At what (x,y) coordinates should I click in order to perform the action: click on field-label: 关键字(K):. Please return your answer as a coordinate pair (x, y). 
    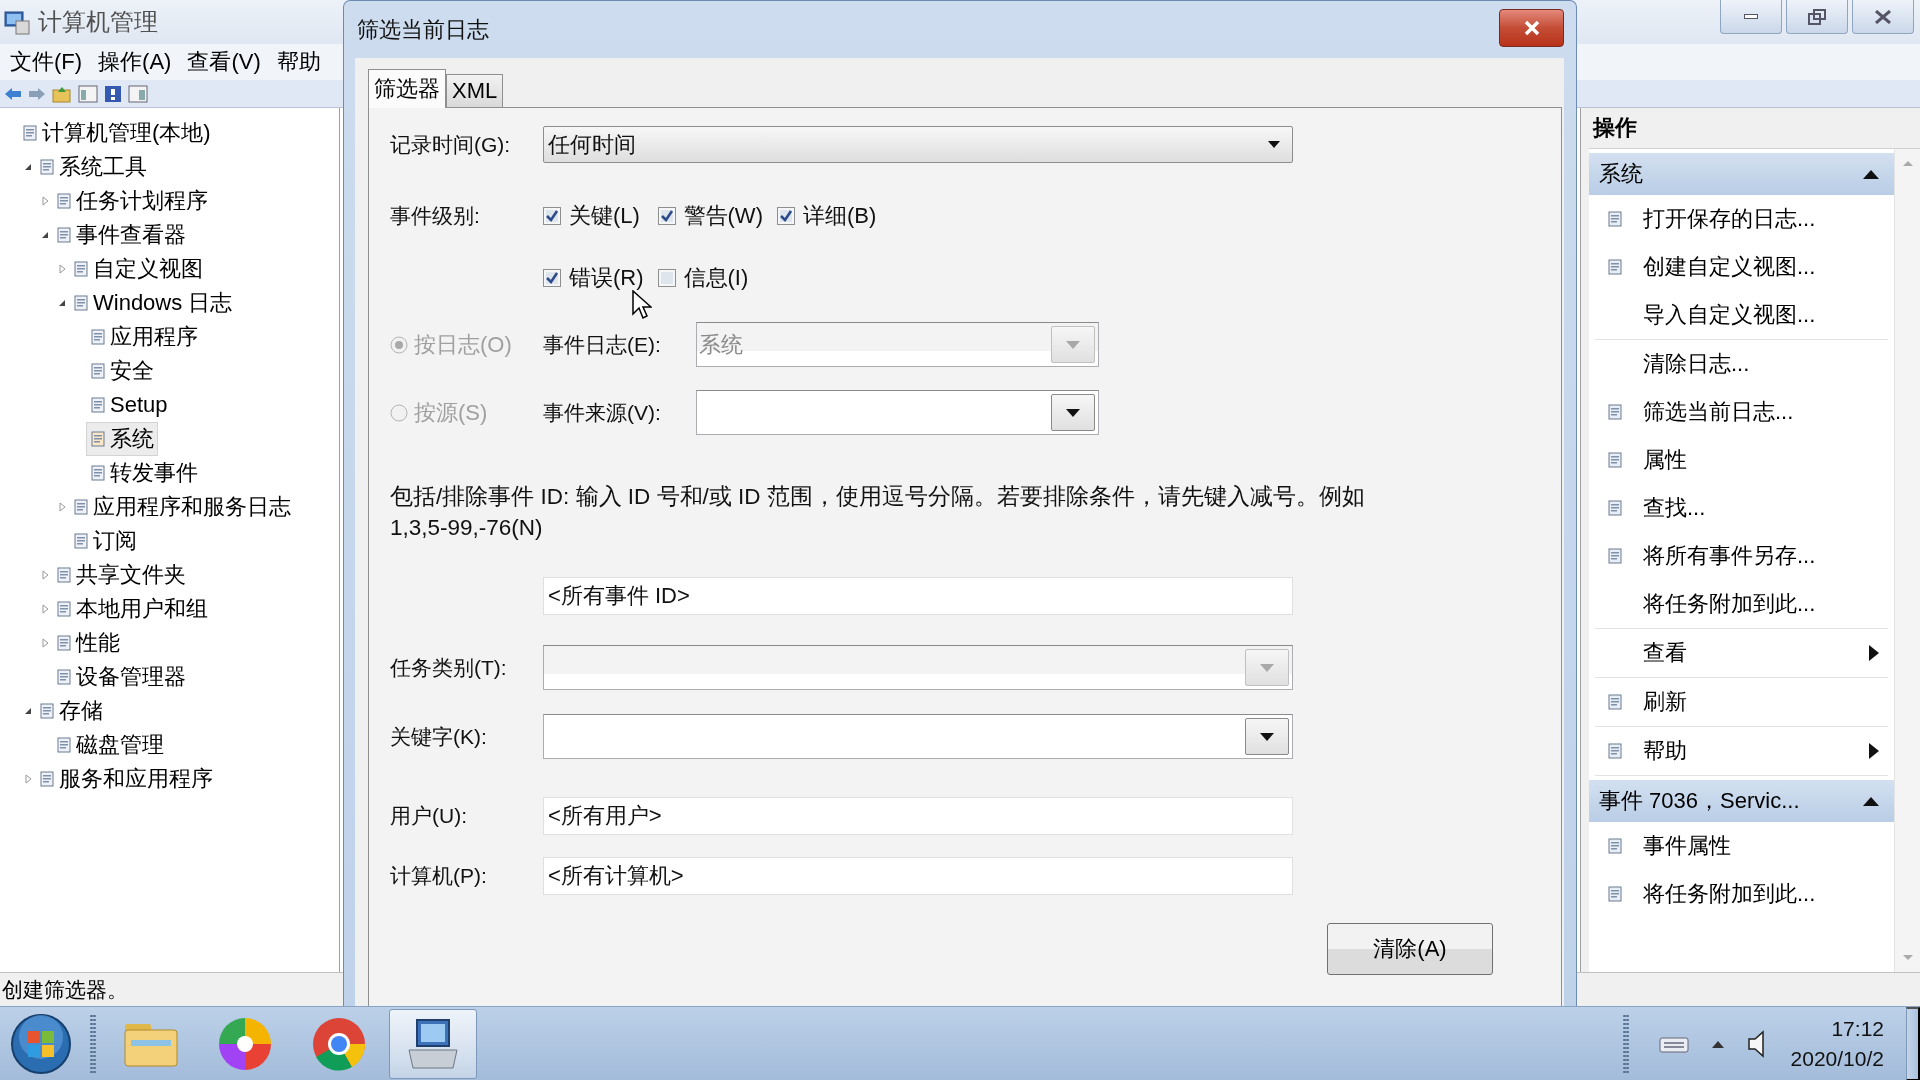
    Looking at the image, I should click on (439, 736).